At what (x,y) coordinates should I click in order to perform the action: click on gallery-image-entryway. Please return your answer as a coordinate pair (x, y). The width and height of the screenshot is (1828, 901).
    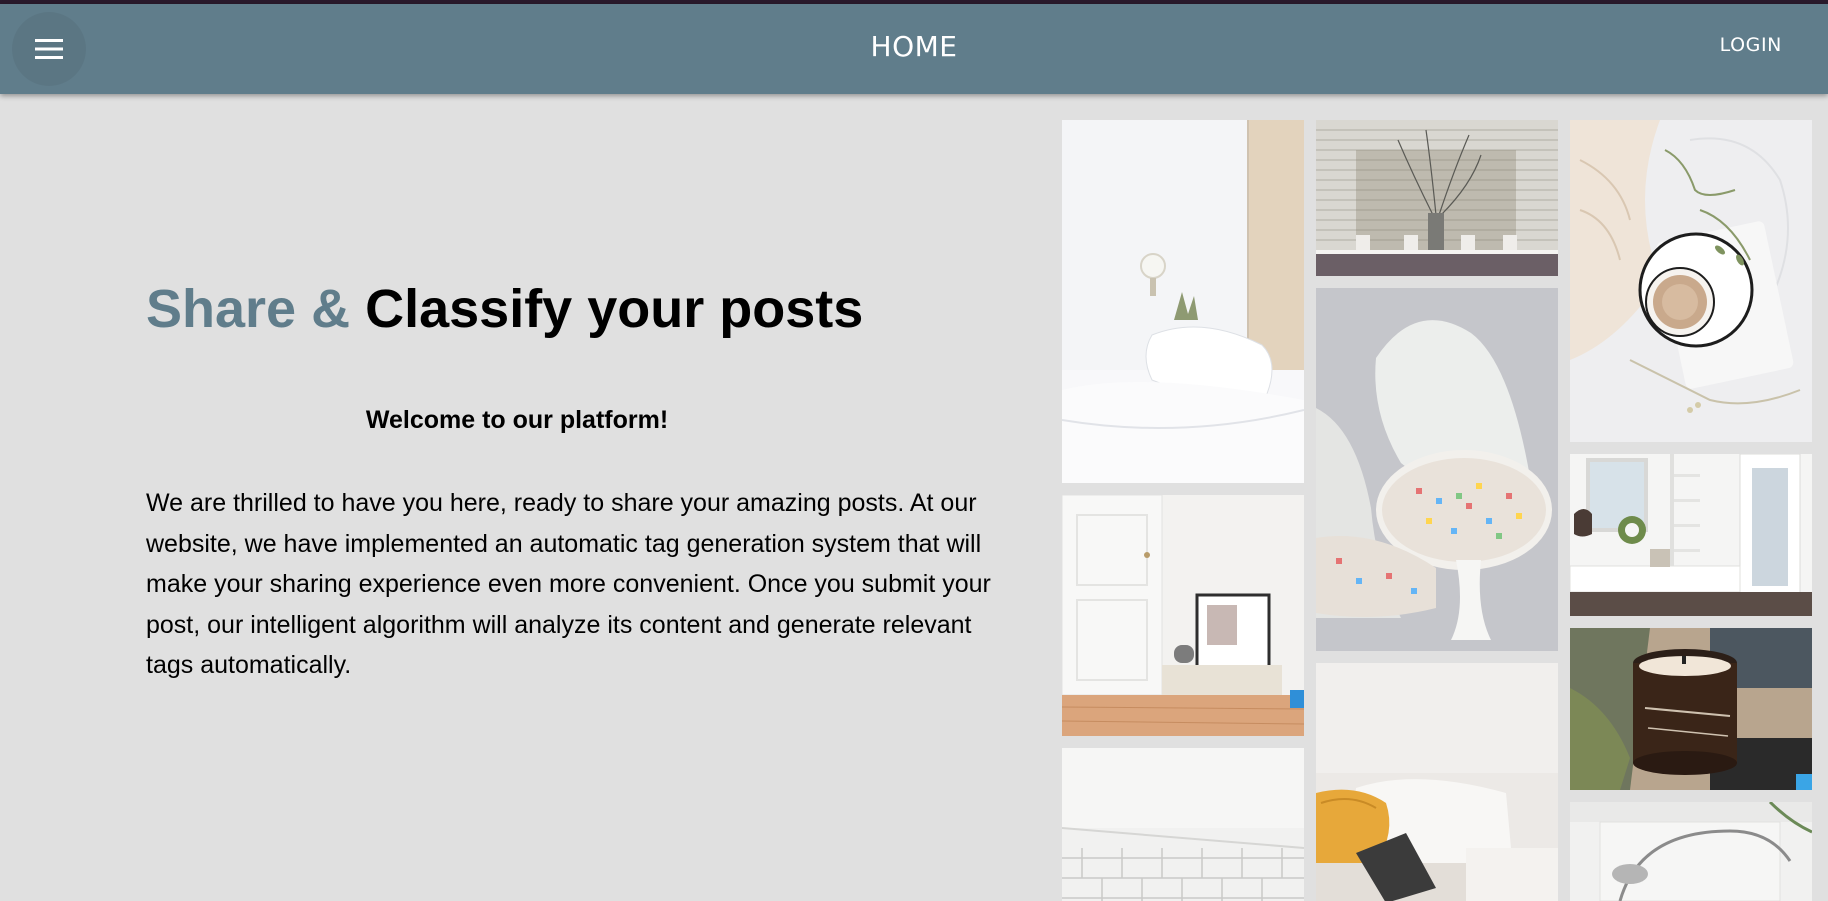
    Looking at the image, I should click on (1691, 535).